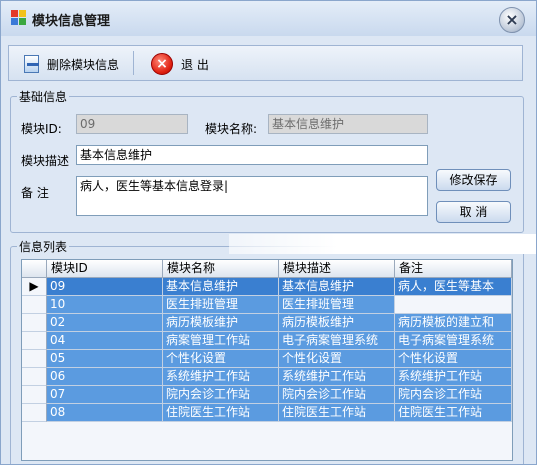 This screenshot has width=537, height=465. Describe the element at coordinates (337, 305) in the screenshot. I see `cell-module-desc: 医生排班管理` at that location.